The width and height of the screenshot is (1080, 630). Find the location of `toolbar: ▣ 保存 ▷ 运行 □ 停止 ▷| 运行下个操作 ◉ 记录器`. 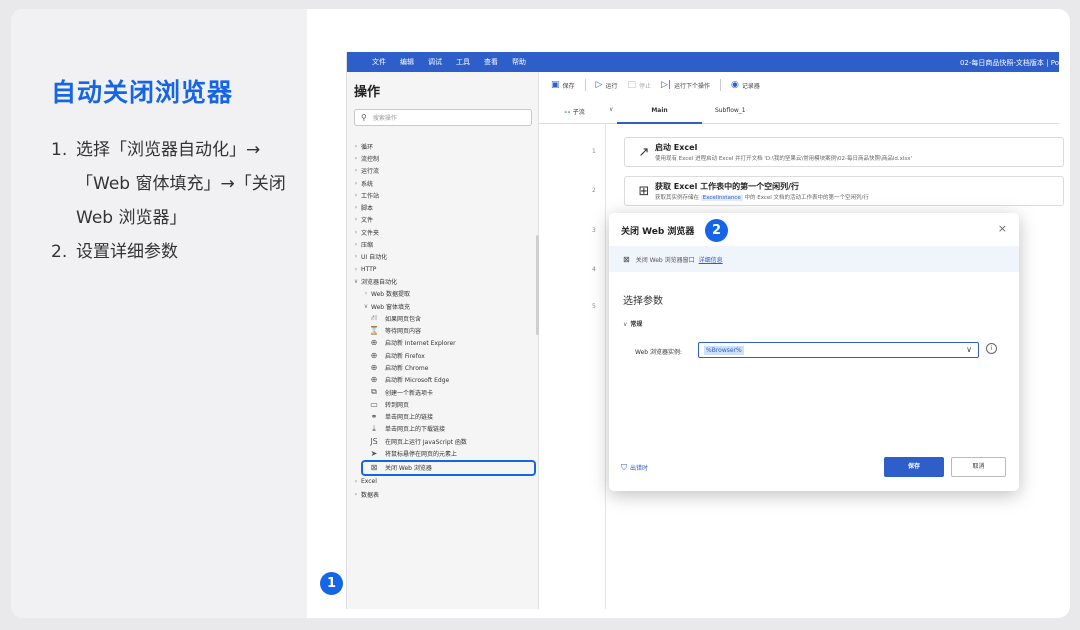

toolbar: ▣ 保存 ▷ 运行 □ 停止 ▷| 运行下个操作 ◉ 记录器 is located at coordinates (799, 85).